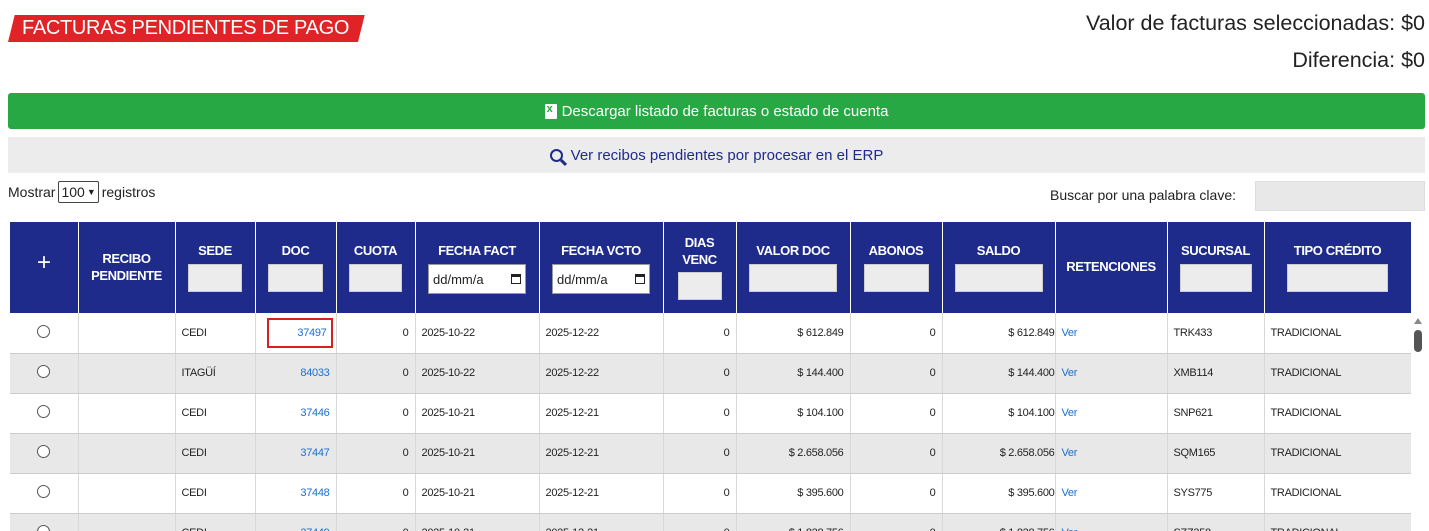 Image resolution: width=1429 pixels, height=531 pixels. What do you see at coordinates (699, 286) in the screenshot?
I see `dias-filter-input` at bounding box center [699, 286].